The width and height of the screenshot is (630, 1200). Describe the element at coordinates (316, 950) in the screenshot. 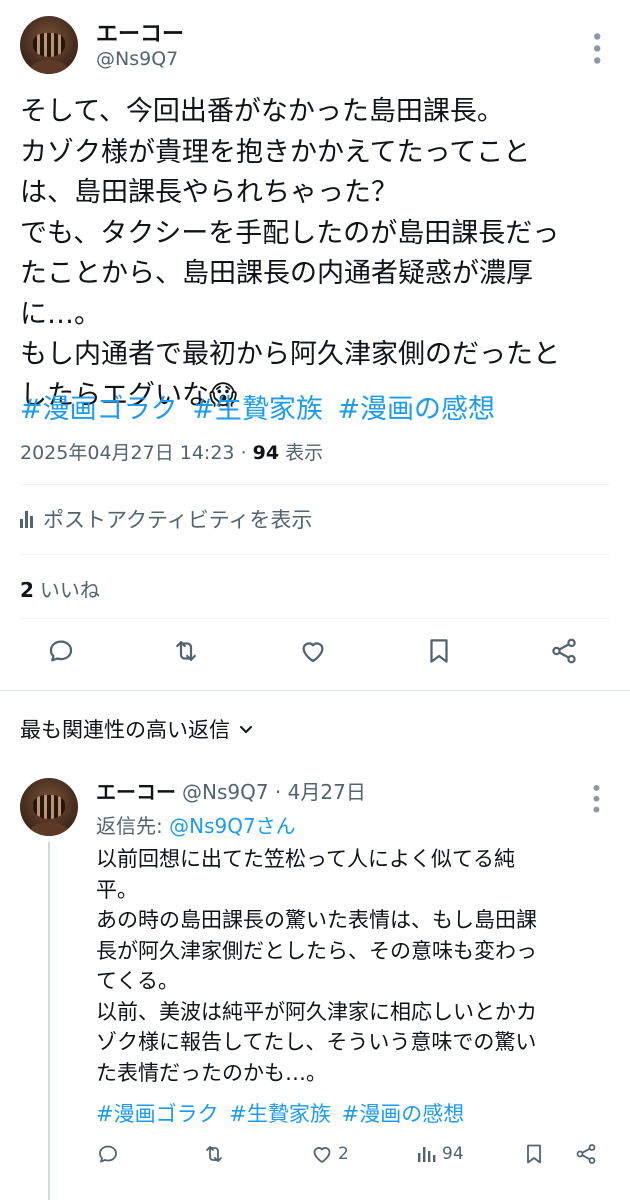

I see `reply-text-line: 長が阿久津家側だとしたら、その意味も変わっ` at that location.